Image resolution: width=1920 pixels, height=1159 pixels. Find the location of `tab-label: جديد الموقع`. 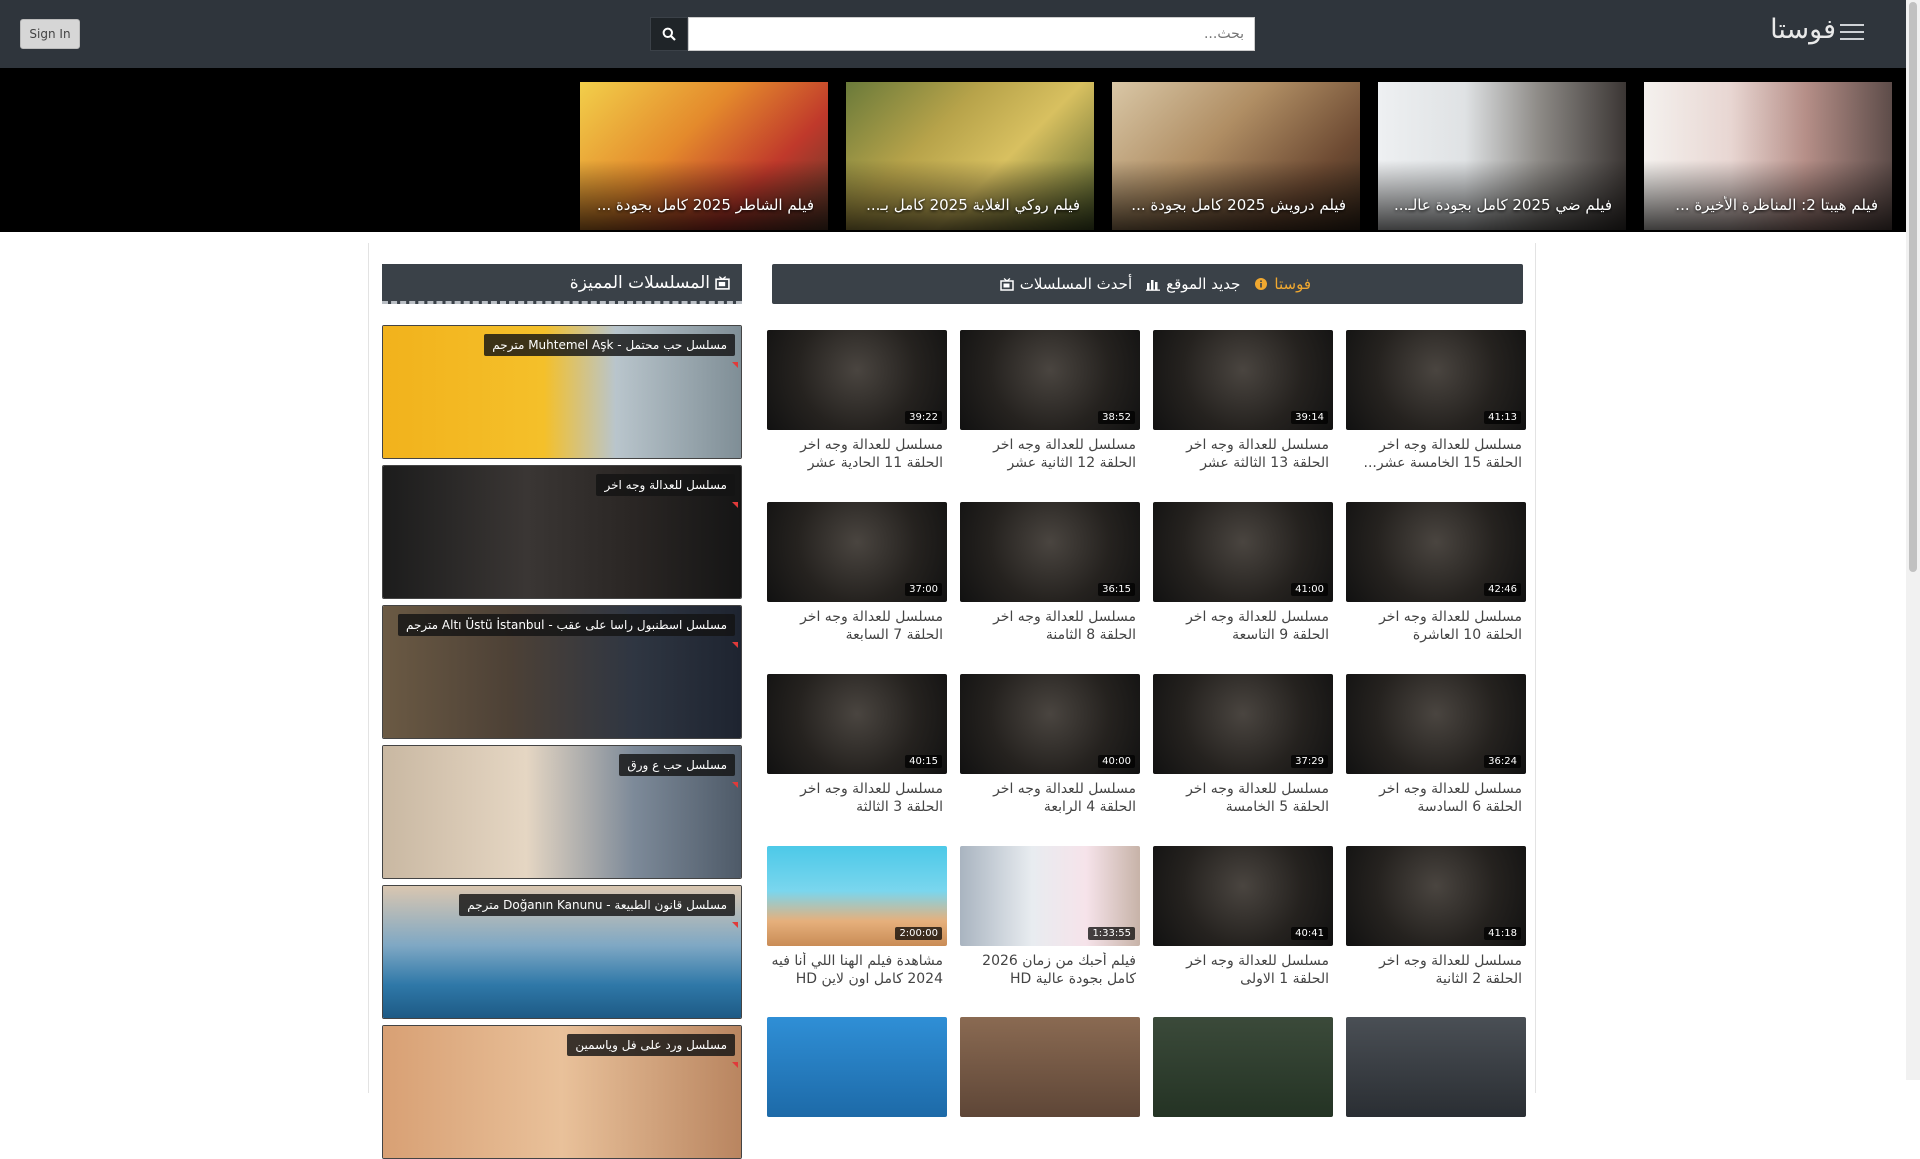

tab-label: جديد الموقع is located at coordinates (1203, 284).